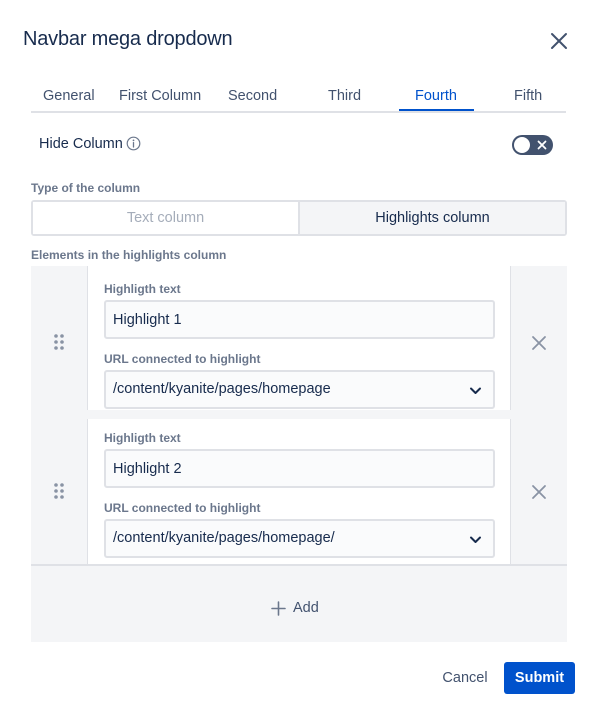  Describe the element at coordinates (432, 218) in the screenshot. I see `highlights-column-option: Highlights column` at that location.